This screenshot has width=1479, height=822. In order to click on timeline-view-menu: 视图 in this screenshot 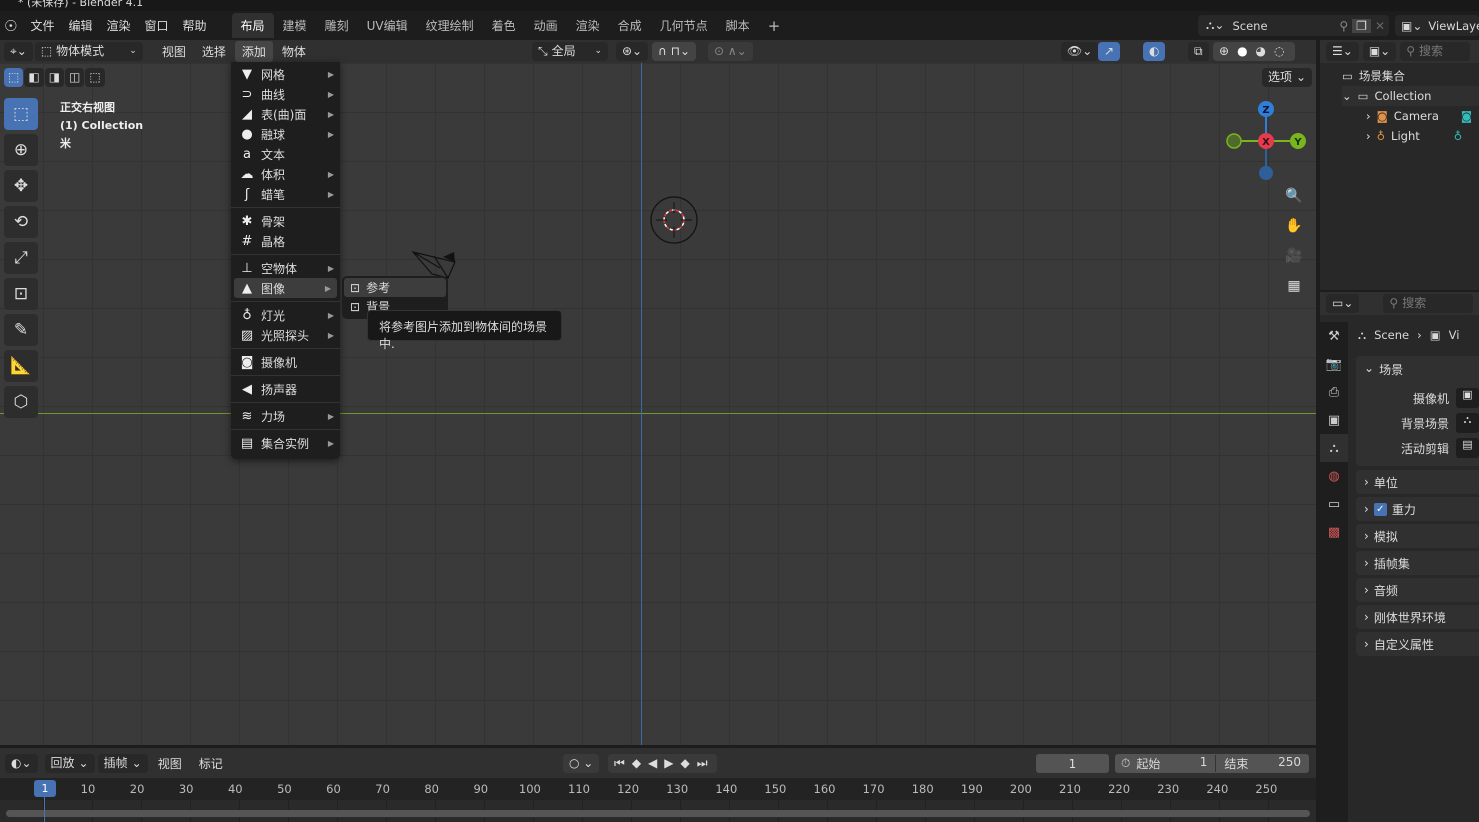, I will do `click(170, 763)`.